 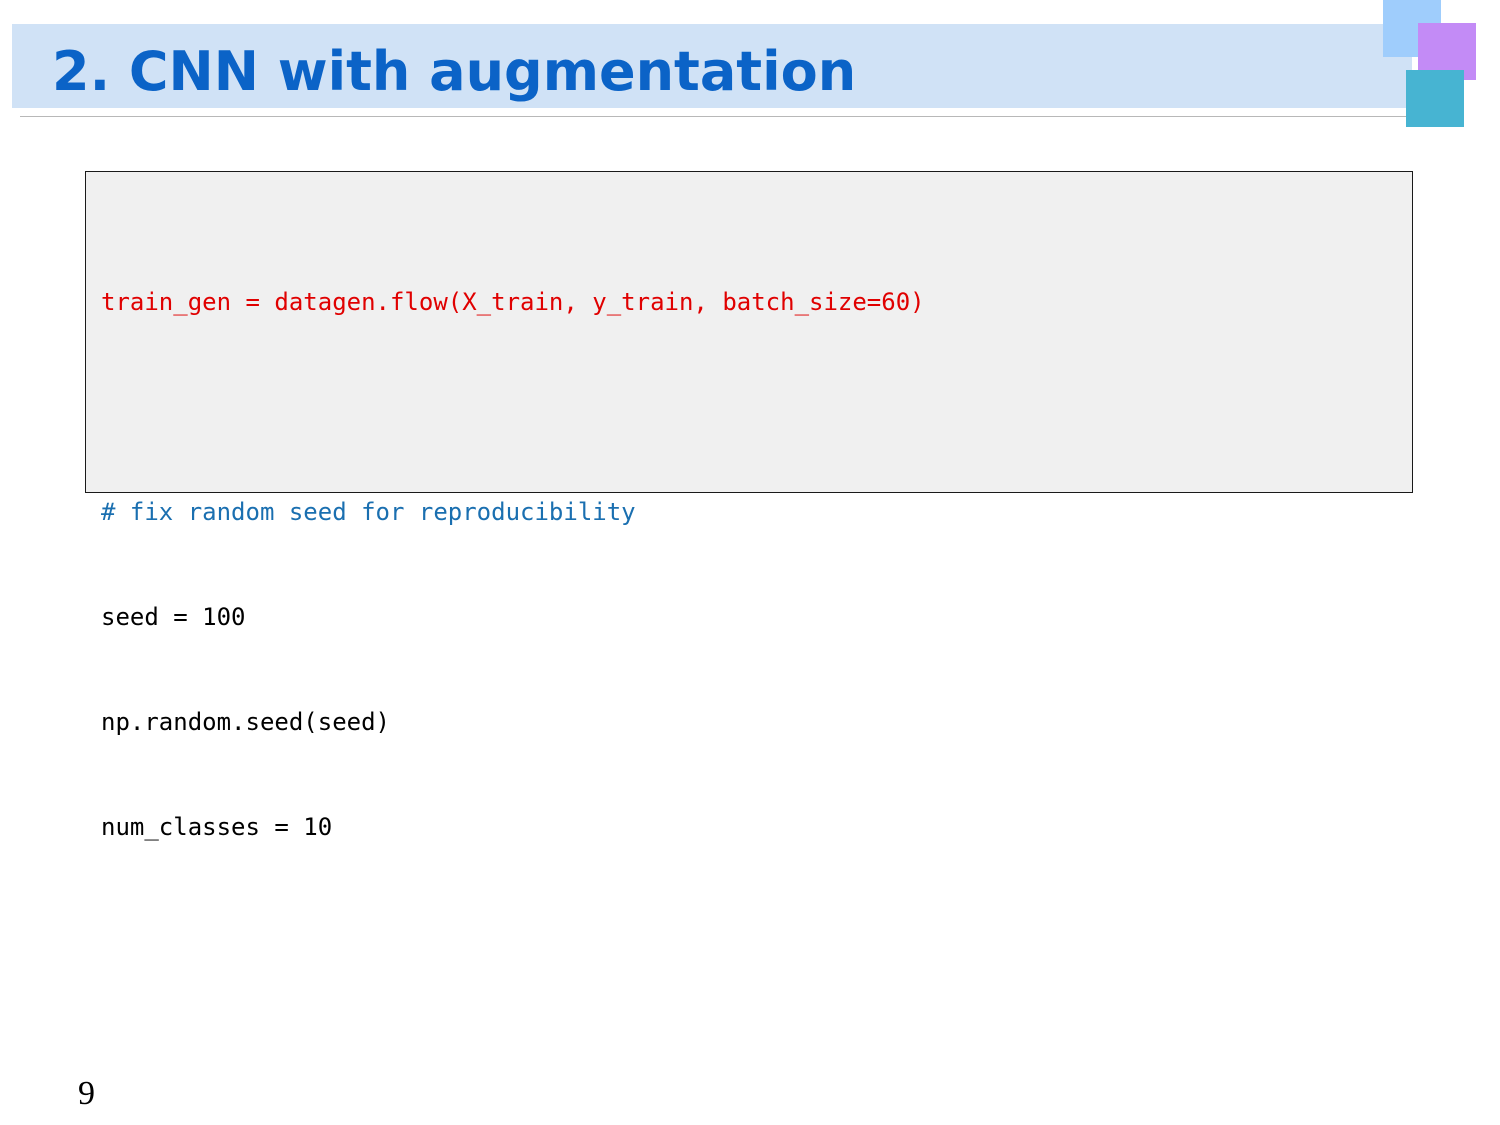 What do you see at coordinates (1435, 98) in the screenshot?
I see `decorative-square-teal` at bounding box center [1435, 98].